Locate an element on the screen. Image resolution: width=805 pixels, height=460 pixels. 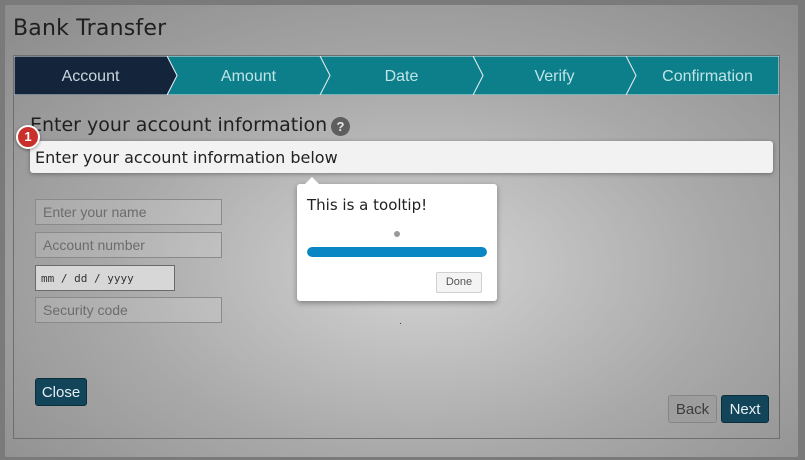
tour-tooltip: This is a tooltip! Done is located at coordinates (397, 239).